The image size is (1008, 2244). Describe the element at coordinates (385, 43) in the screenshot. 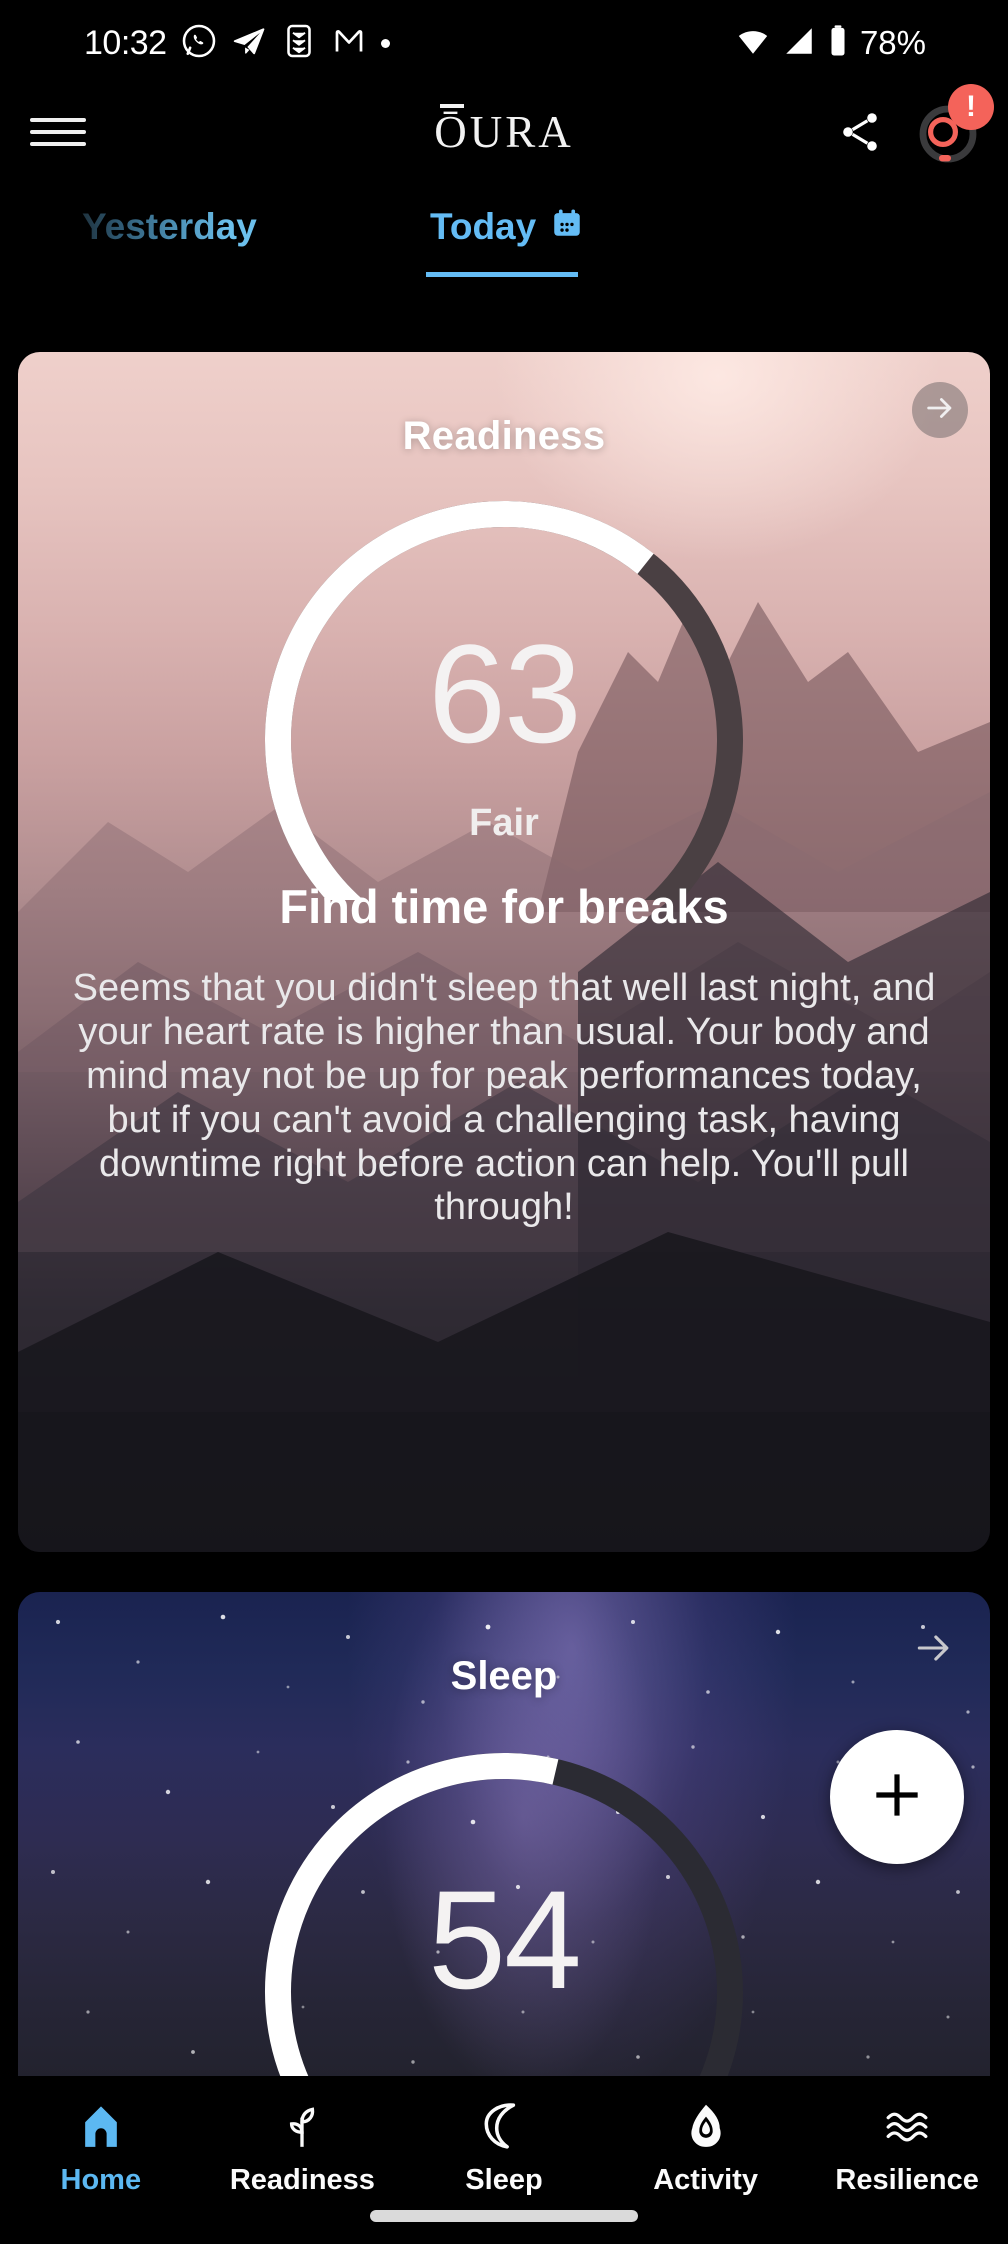

I see `more-dot-icon` at that location.